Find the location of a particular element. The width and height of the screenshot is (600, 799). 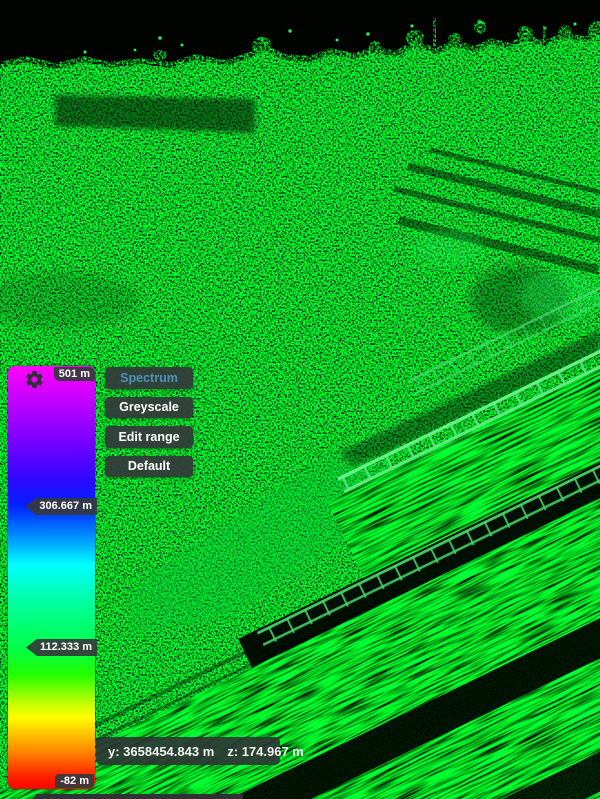

greyscale-button: Greyscale is located at coordinates (149, 407).